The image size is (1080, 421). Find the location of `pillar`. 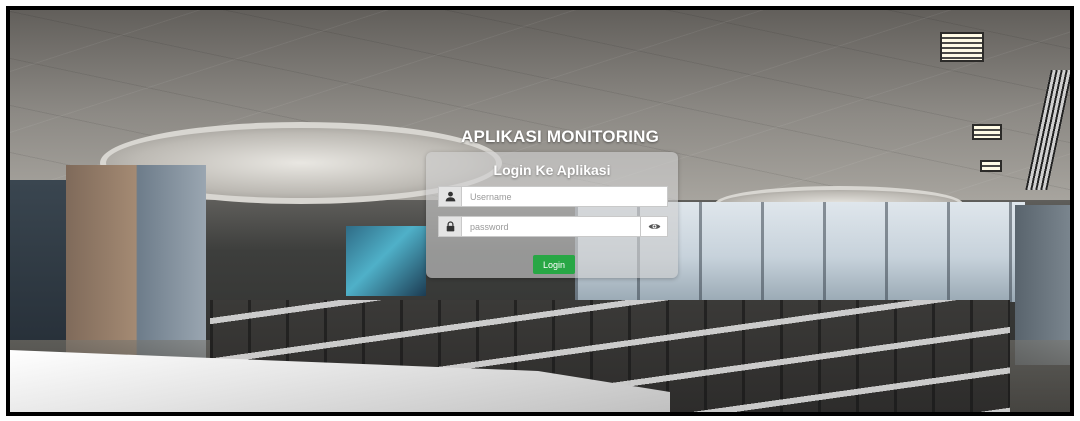

pillar is located at coordinates (136, 265).